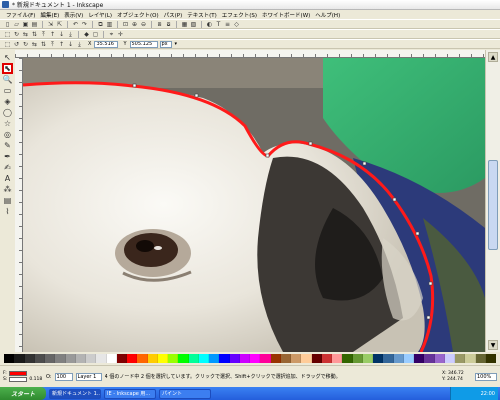 Image resolution: width=500 pixels, height=400 pixels. Describe the element at coordinates (7, 79) in the screenshot. I see `zoom-tool: 🔍` at that location.